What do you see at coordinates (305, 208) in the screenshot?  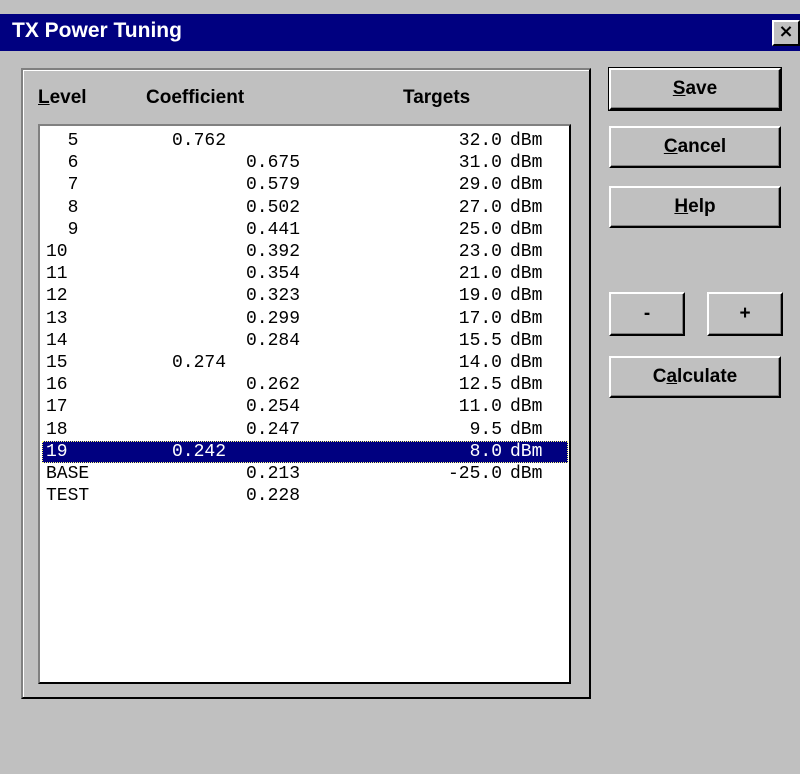 I see `list-row: 8 0.502 27.0 dBm` at bounding box center [305, 208].